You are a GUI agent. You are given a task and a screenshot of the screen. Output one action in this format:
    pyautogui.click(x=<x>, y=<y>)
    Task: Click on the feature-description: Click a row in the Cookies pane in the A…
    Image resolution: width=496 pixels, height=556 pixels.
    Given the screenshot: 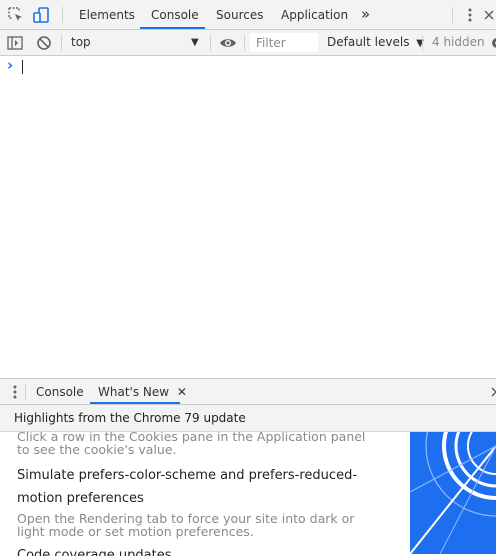 What is the action you would take?
    pyautogui.click(x=191, y=444)
    